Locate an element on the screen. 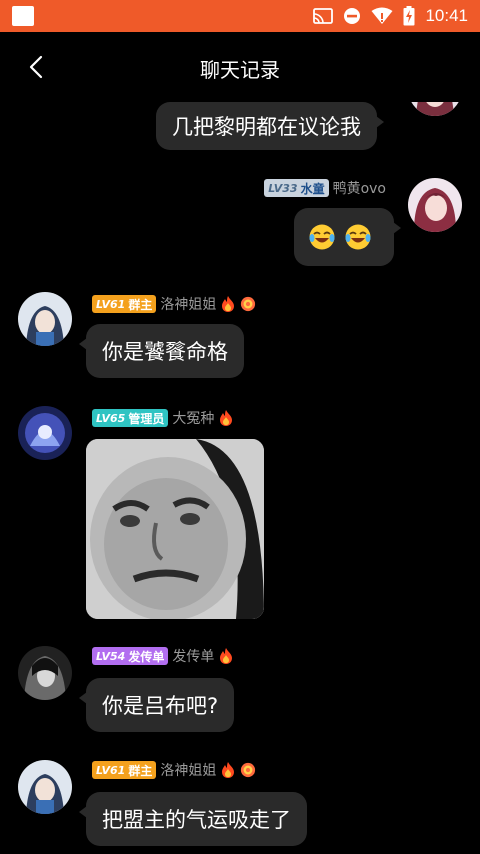 This screenshot has width=480, height=854. chat-bubble is located at coordinates (347, 237).